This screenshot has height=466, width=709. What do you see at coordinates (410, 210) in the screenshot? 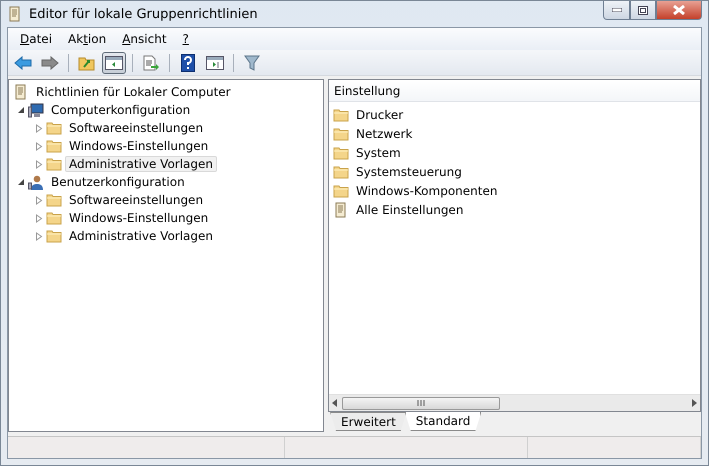
I see `list-item: Alle Einstellungen` at bounding box center [410, 210].